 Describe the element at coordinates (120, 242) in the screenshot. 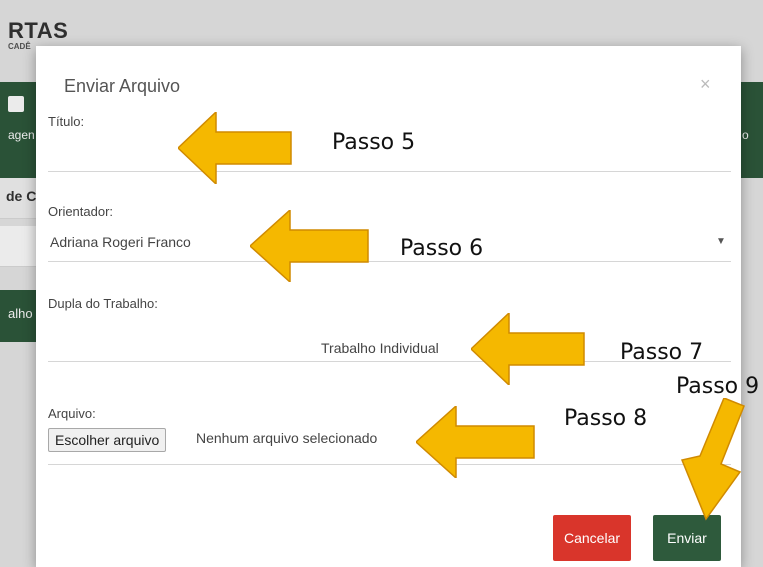

I see `orientador-select: Adriana Rogeri Franco` at that location.